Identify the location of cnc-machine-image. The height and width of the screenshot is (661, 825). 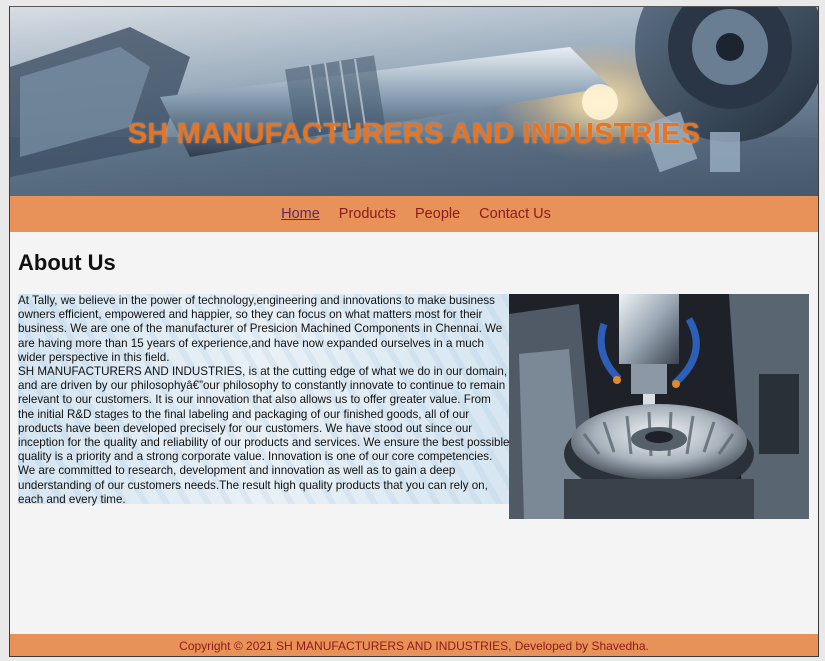
(659, 406).